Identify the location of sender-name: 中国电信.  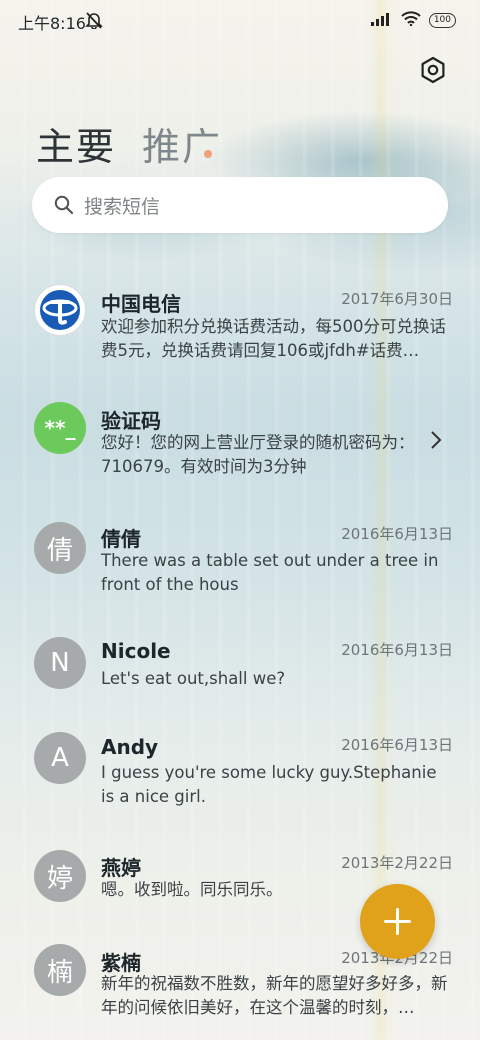
(141, 304).